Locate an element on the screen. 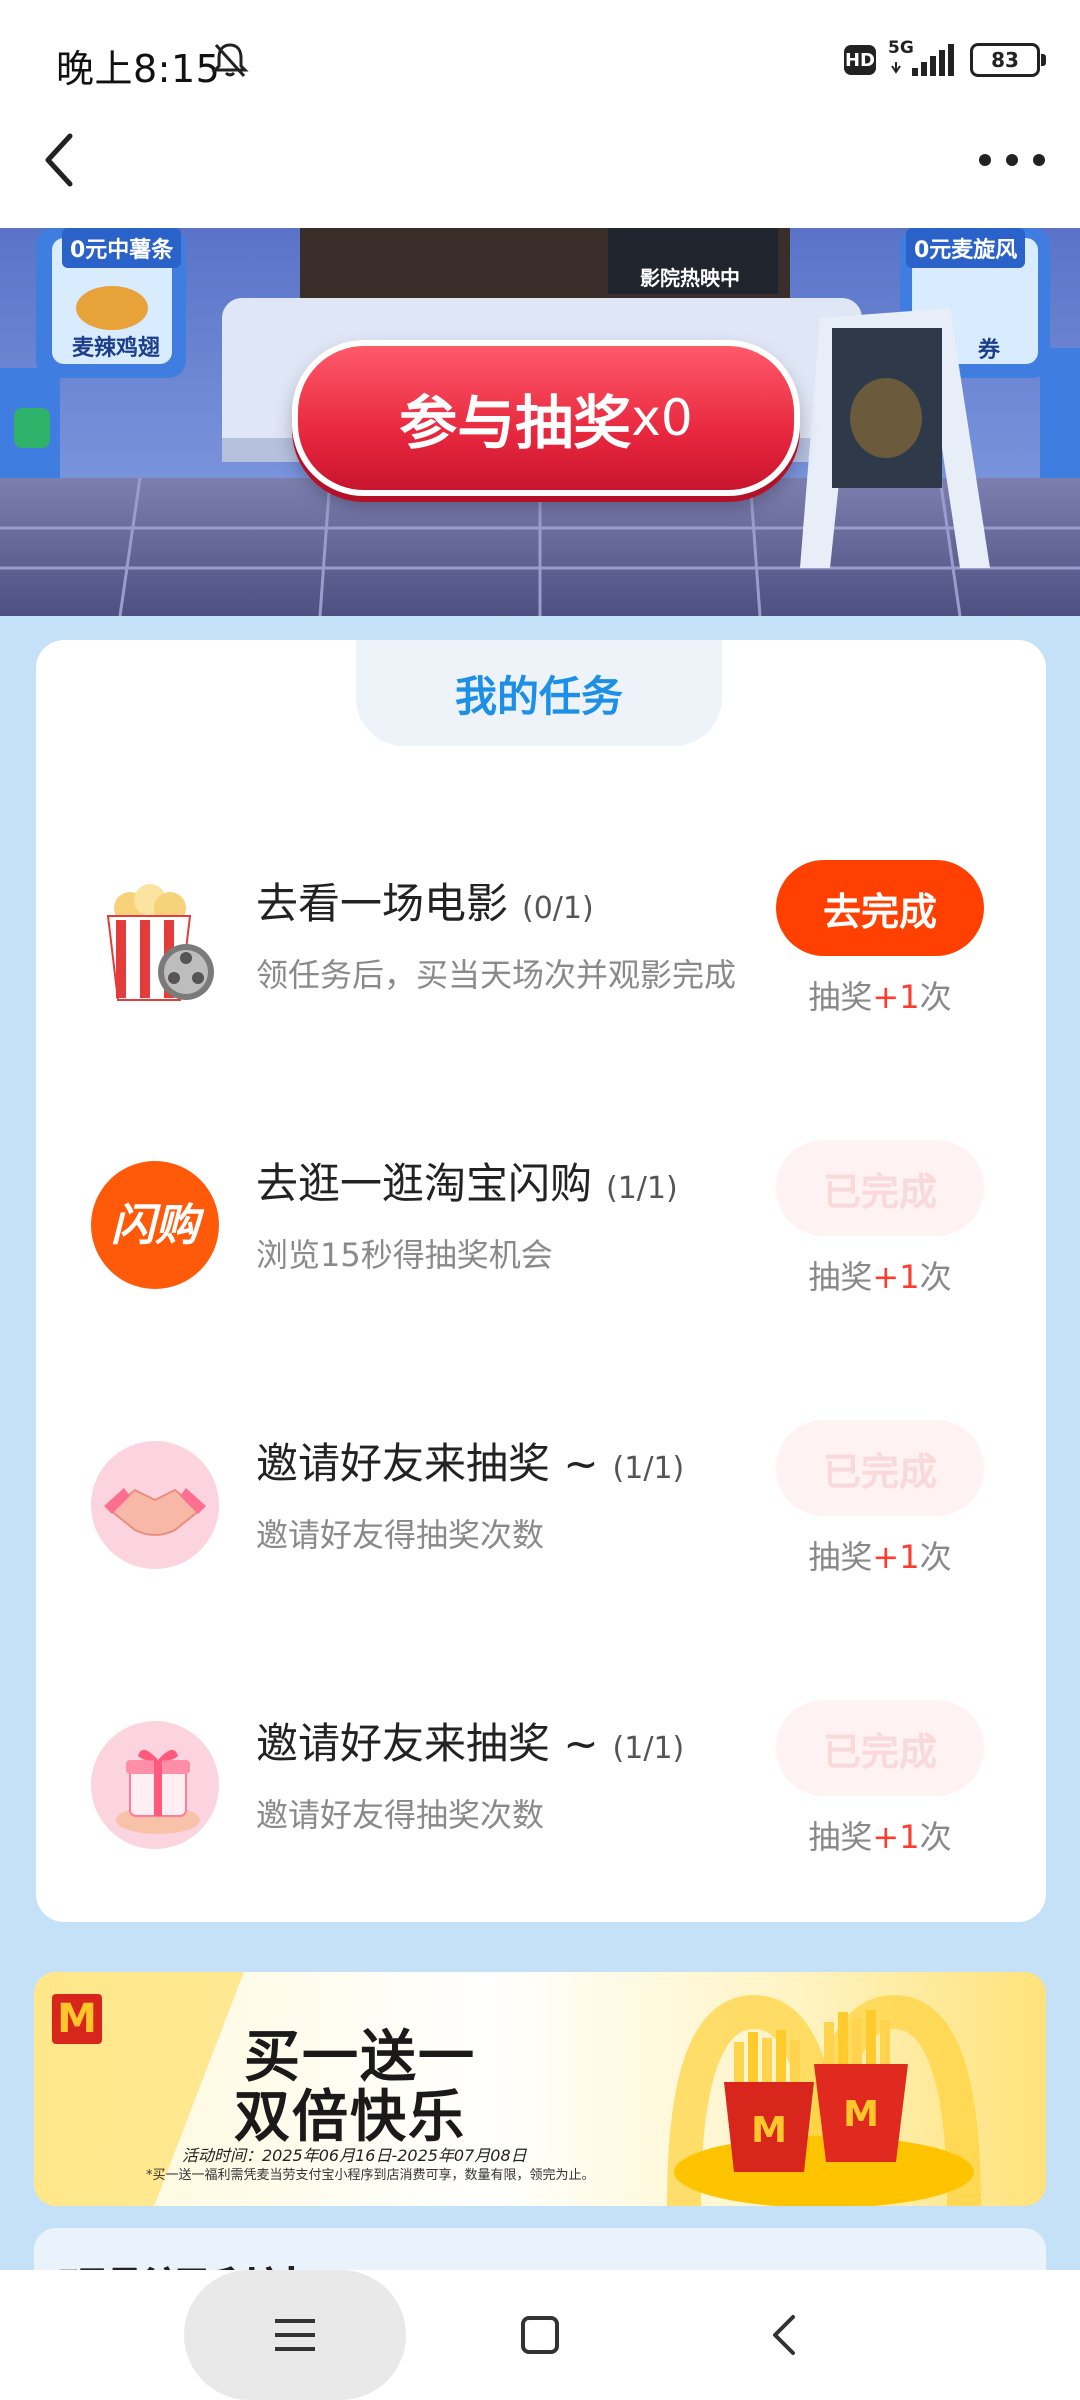 The image size is (1080, 2400). promo-note: *买一送一福利需凭麦当劳支付宝小程序到店消费可享，数量有限，领完为止。 is located at coordinates (370, 2175).